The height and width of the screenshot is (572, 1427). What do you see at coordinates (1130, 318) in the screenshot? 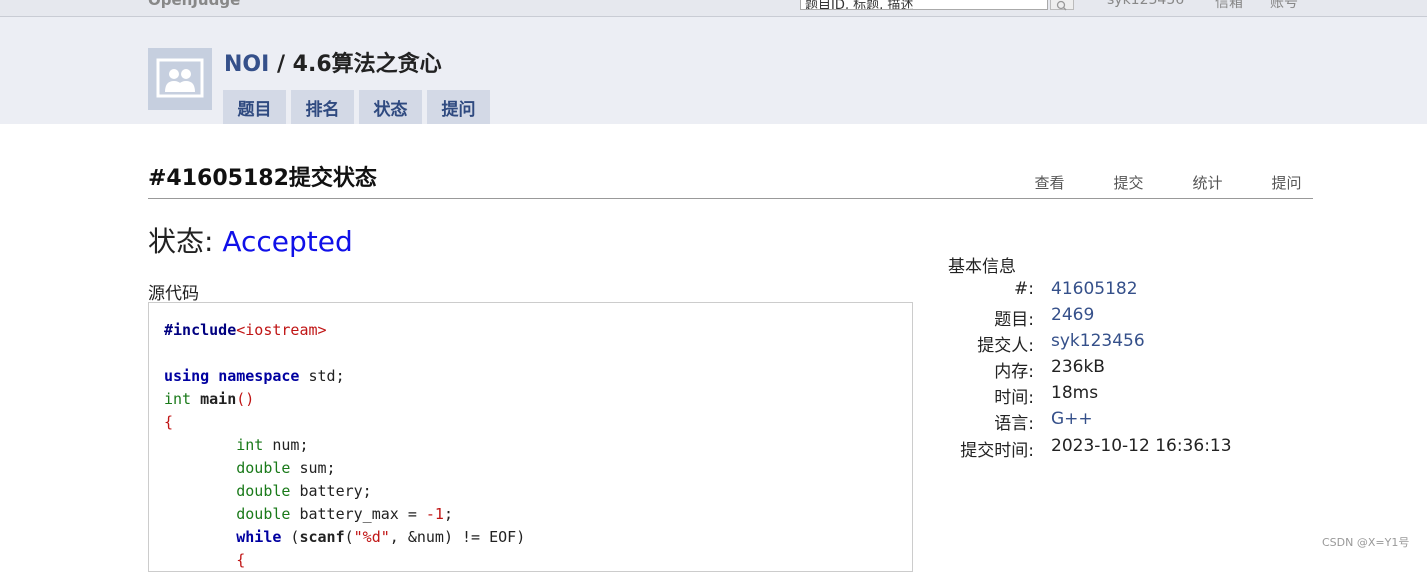
I see `info-row-problem: 题目: 2469` at bounding box center [1130, 318].